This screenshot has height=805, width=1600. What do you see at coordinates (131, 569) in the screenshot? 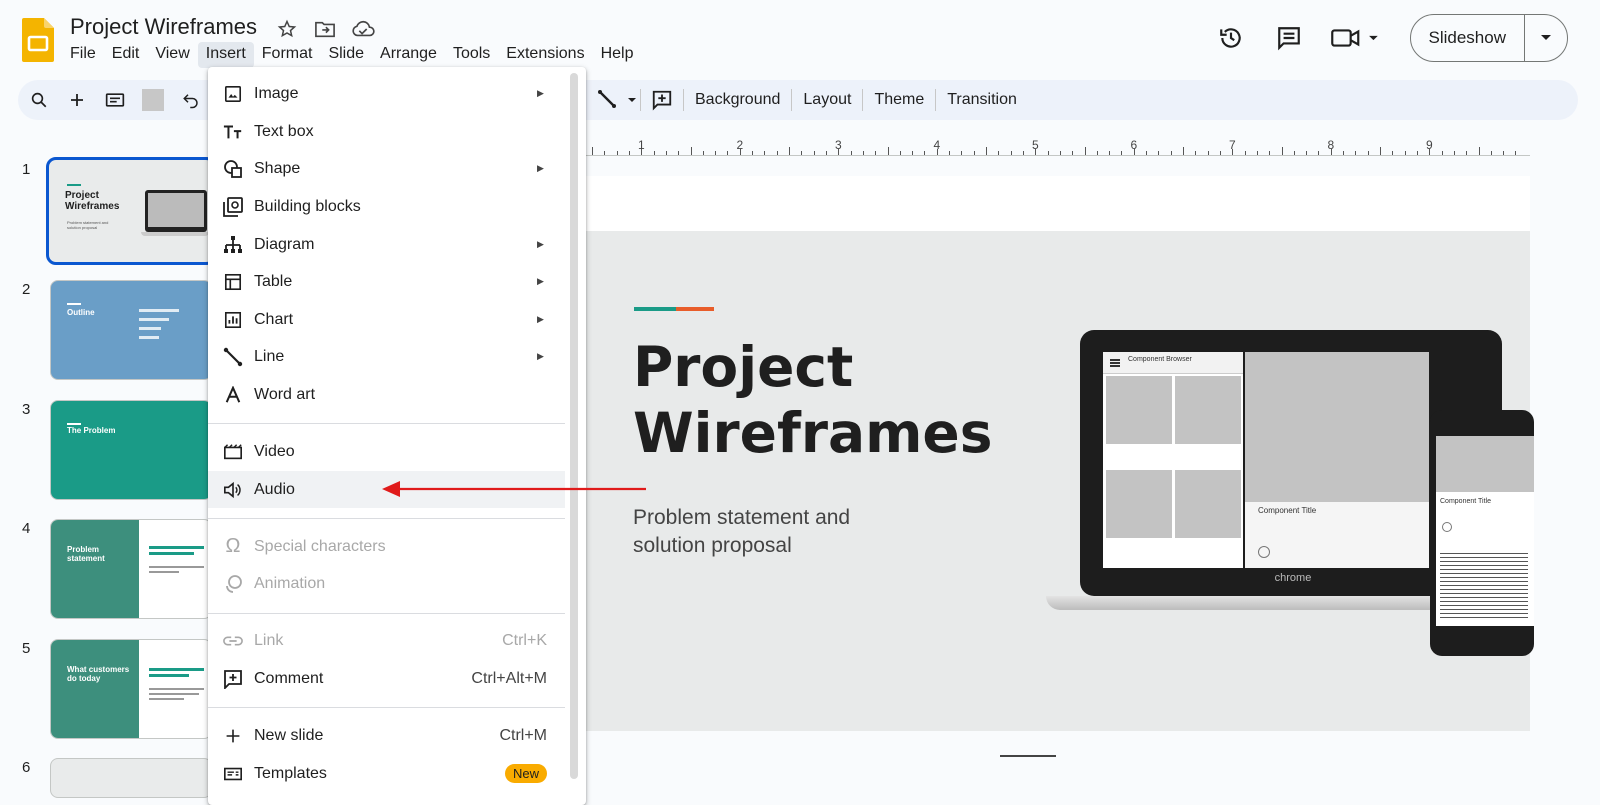
I see `slide-thumbnail-4: Problem statement` at bounding box center [131, 569].